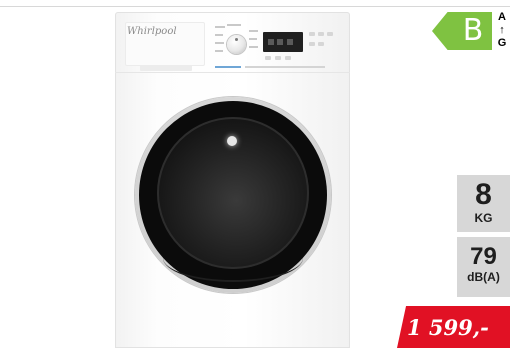 This screenshot has width=510, height=348. What do you see at coordinates (502, 43) in the screenshot?
I see `energy-scale-bottom: G` at bounding box center [502, 43].